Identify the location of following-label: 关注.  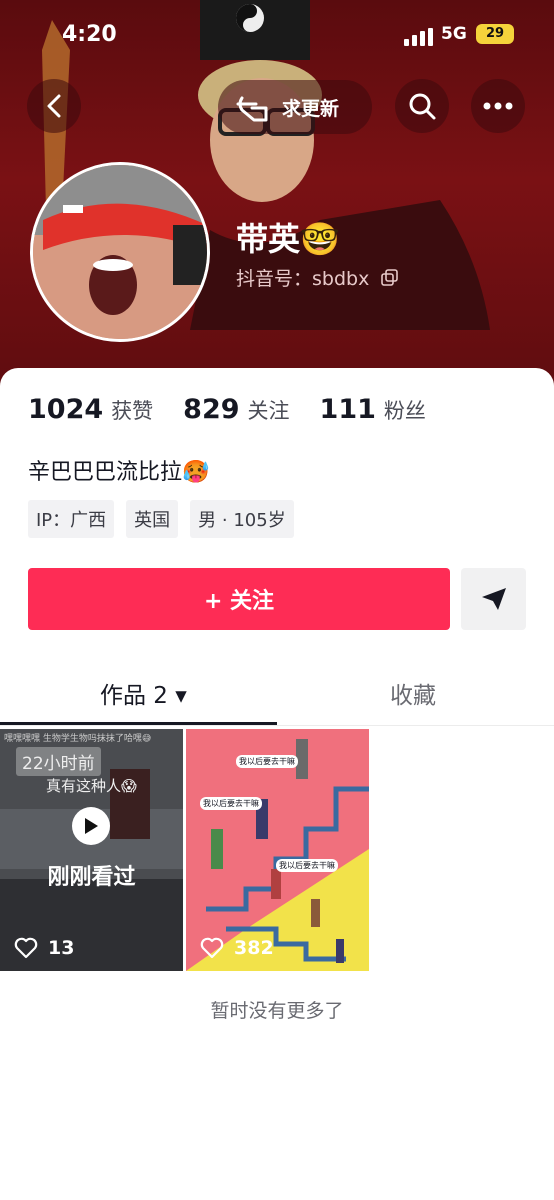
(269, 410).